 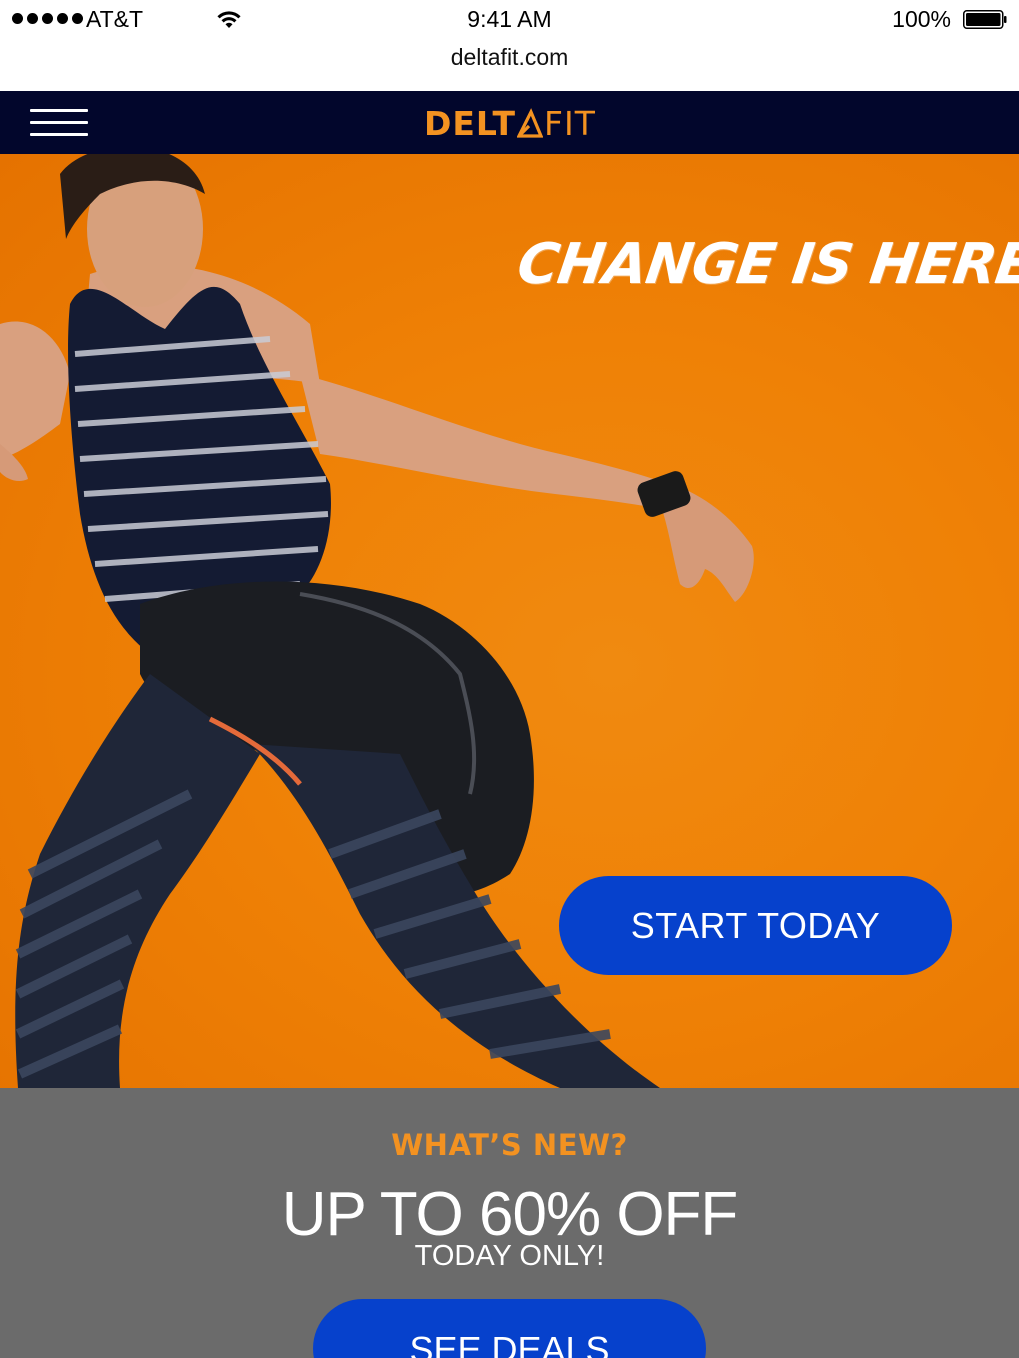 What do you see at coordinates (755, 925) in the screenshot?
I see `start-today-button: START TODAY` at bounding box center [755, 925].